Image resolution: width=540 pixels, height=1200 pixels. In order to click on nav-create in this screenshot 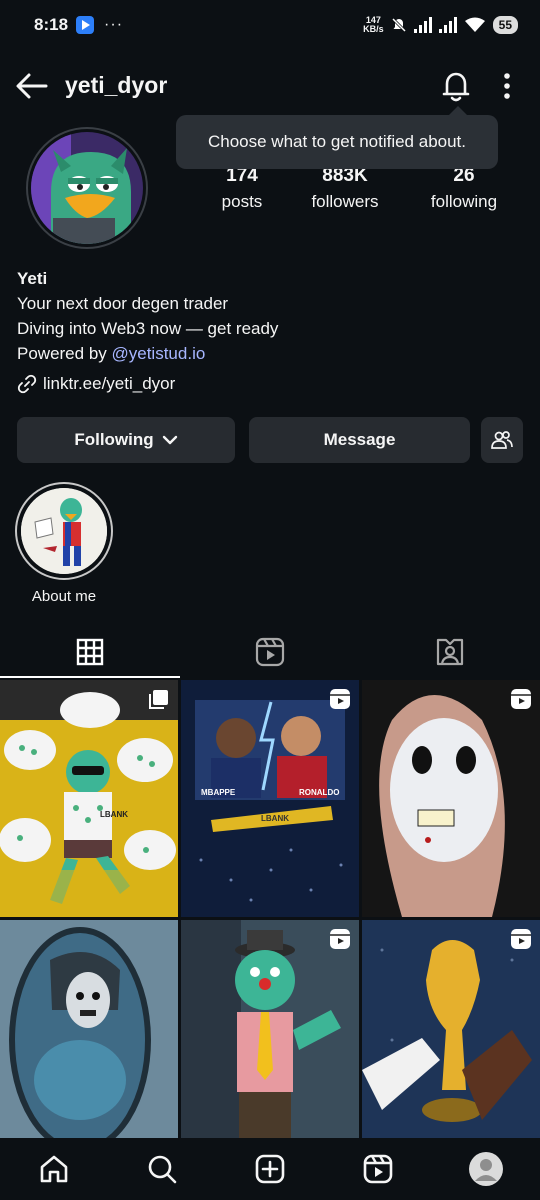, I will do `click(270, 1169)`.